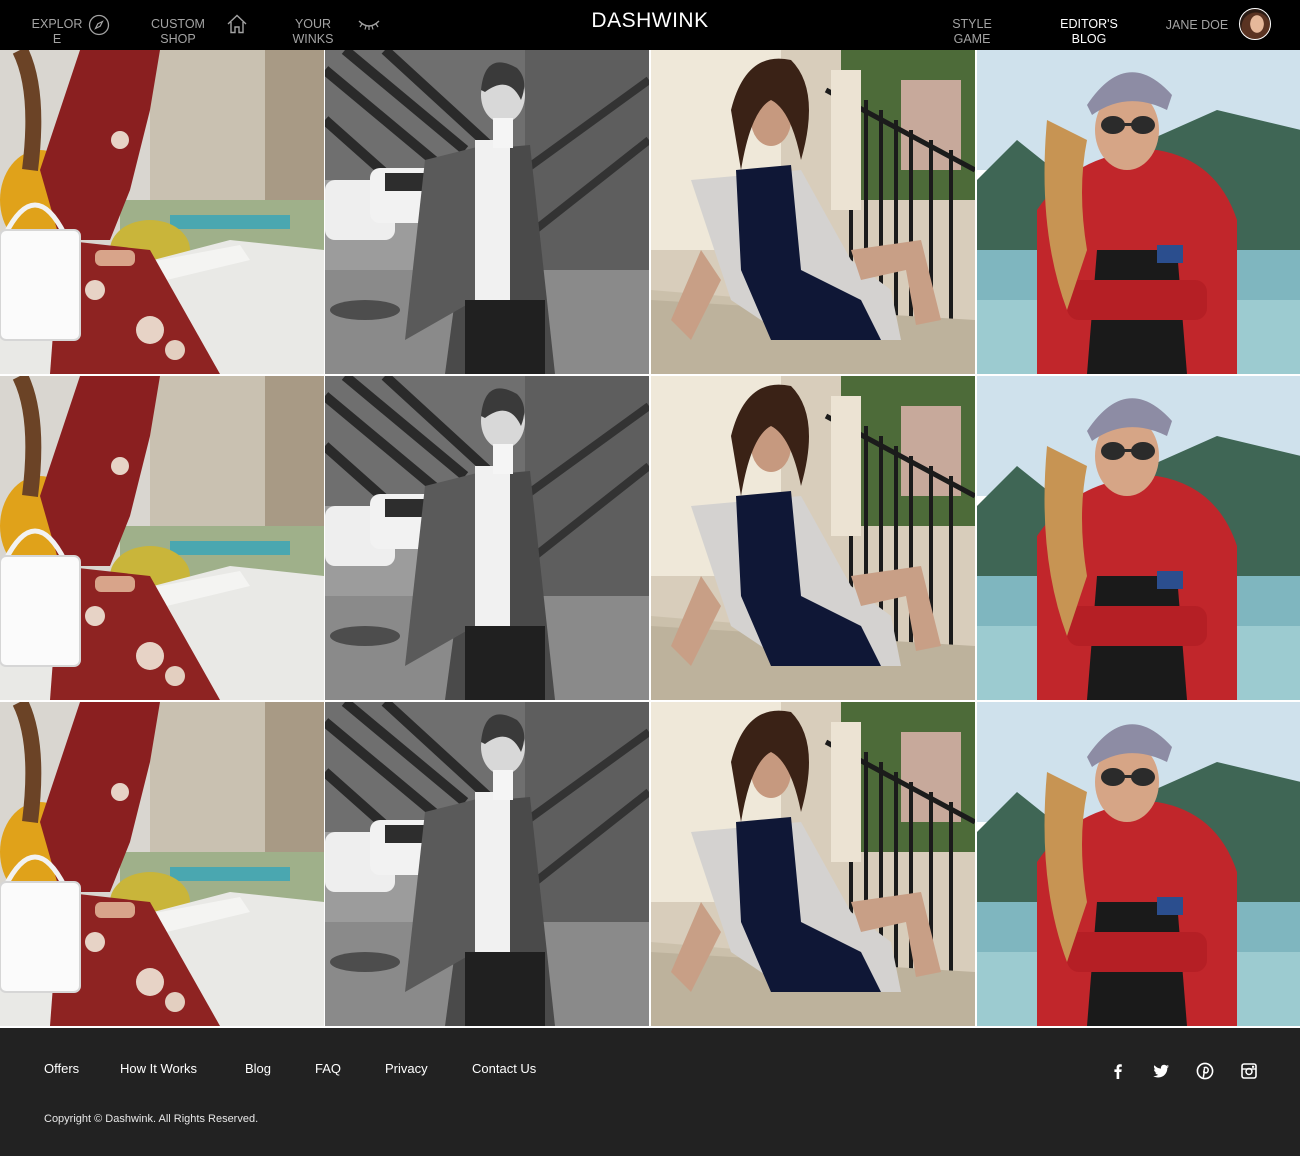  Describe the element at coordinates (1197, 25) in the screenshot. I see `user-name-link: JANE DOE` at that location.